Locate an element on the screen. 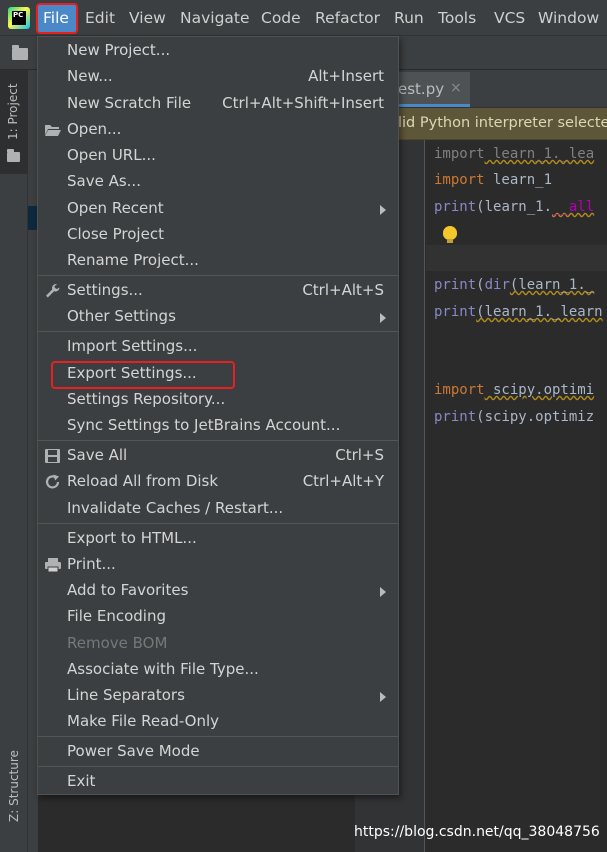  menu-item-shortcut: Ctrl+Alt+S is located at coordinates (343, 290).